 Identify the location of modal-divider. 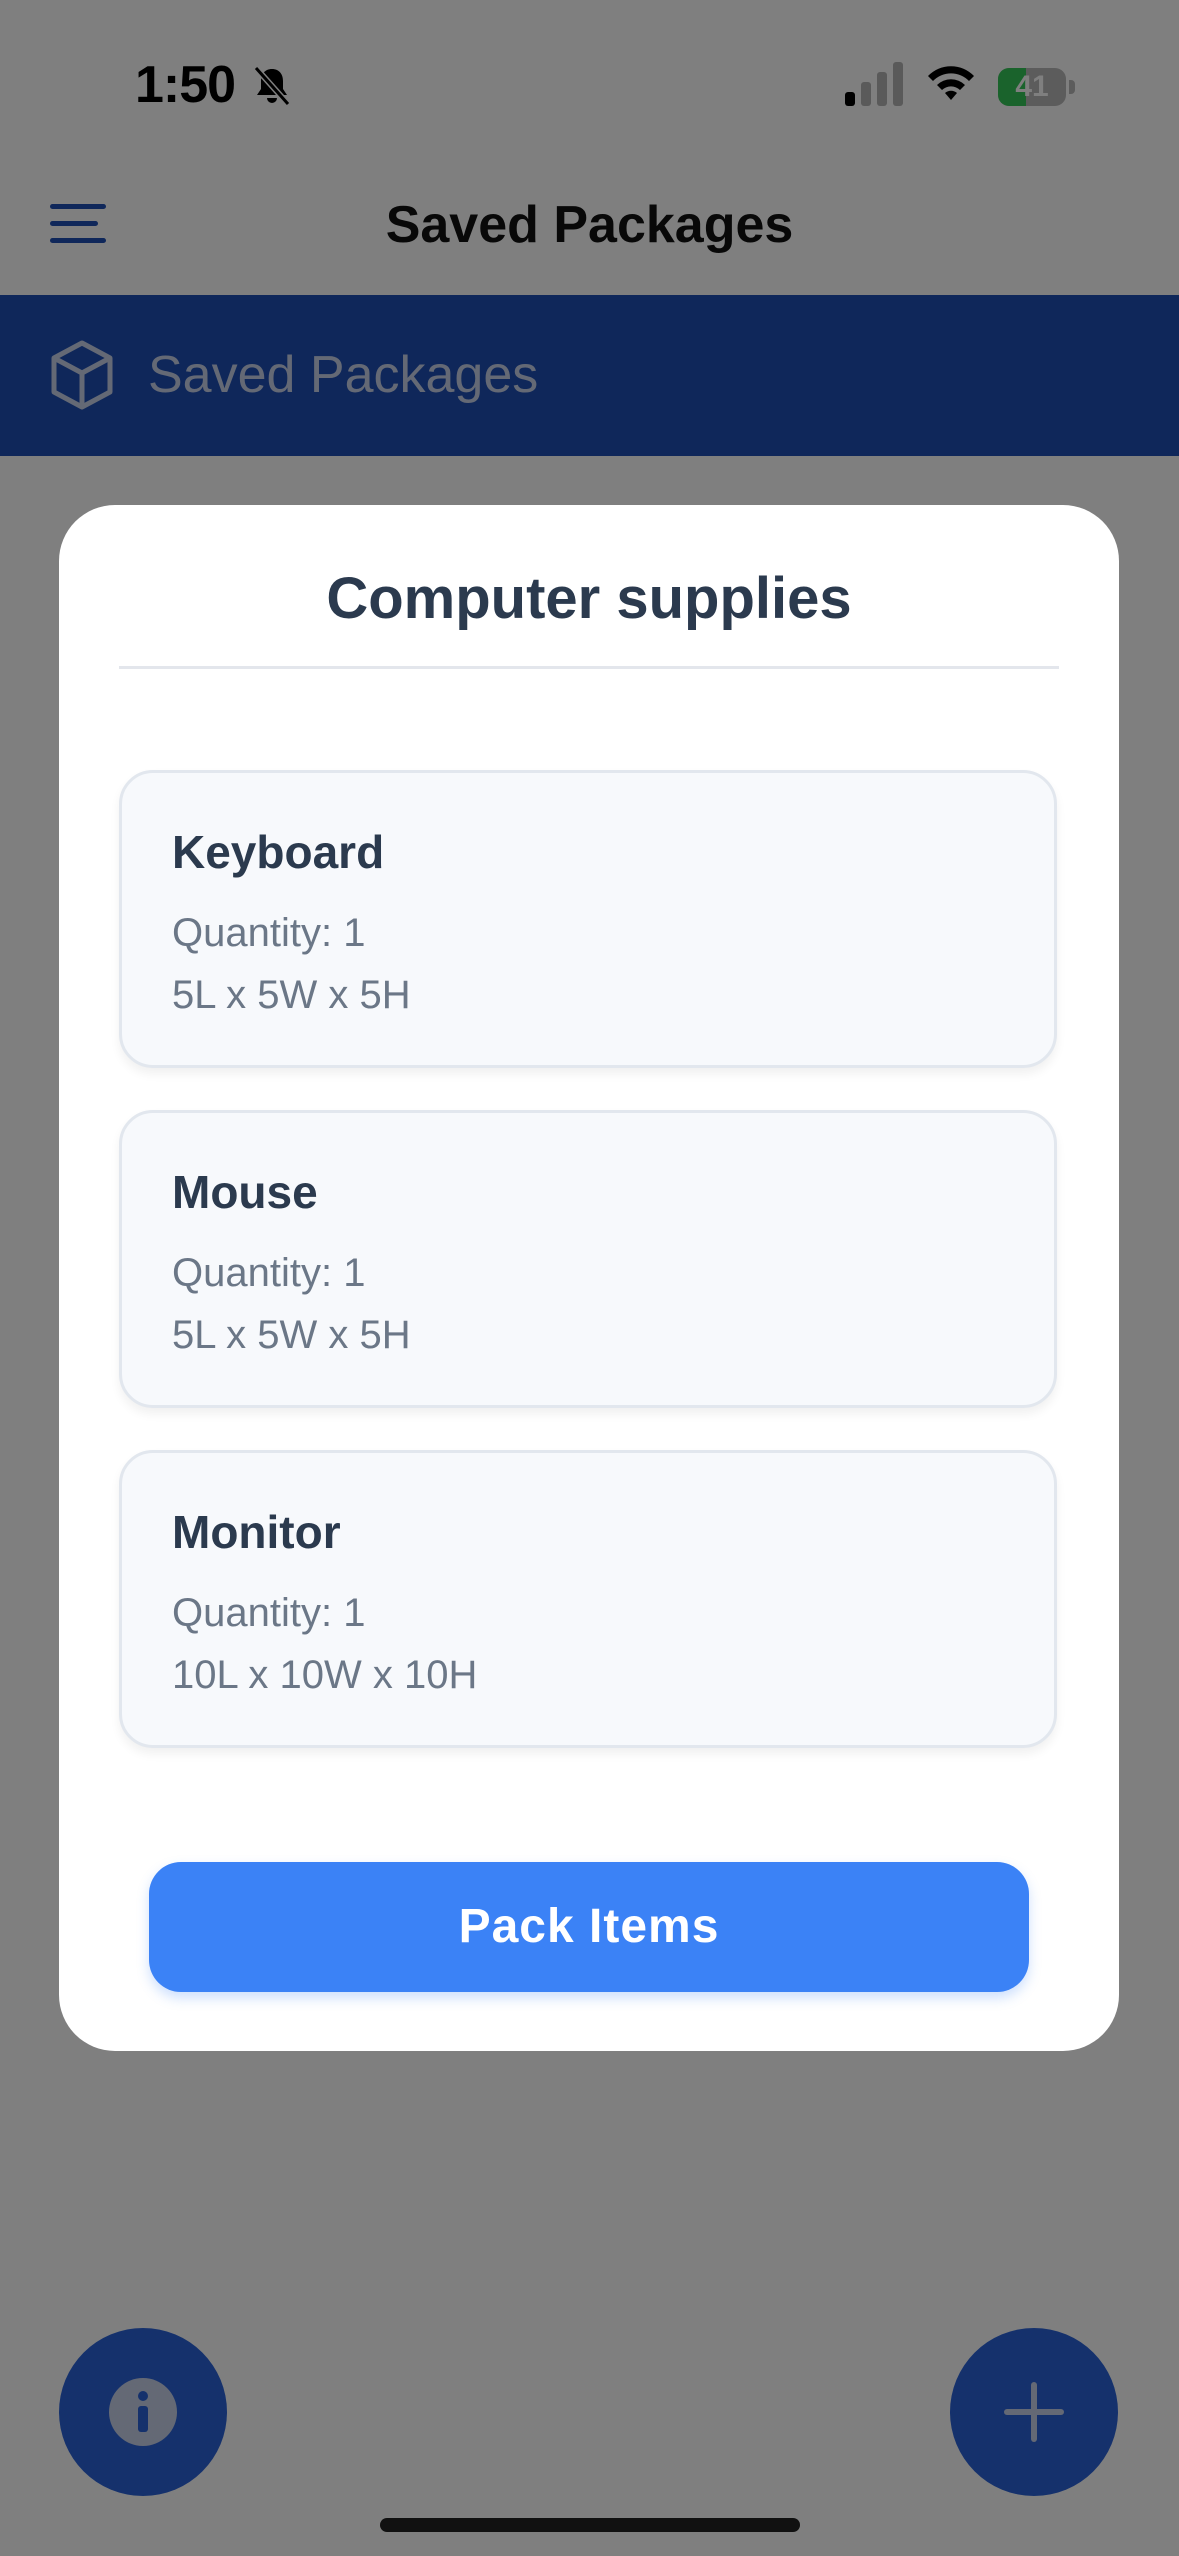
(589, 667).